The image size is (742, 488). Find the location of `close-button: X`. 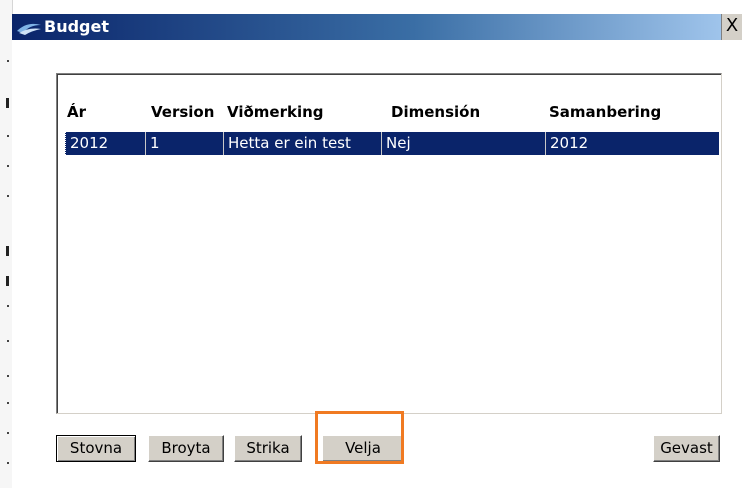

close-button: X is located at coordinates (731, 27).